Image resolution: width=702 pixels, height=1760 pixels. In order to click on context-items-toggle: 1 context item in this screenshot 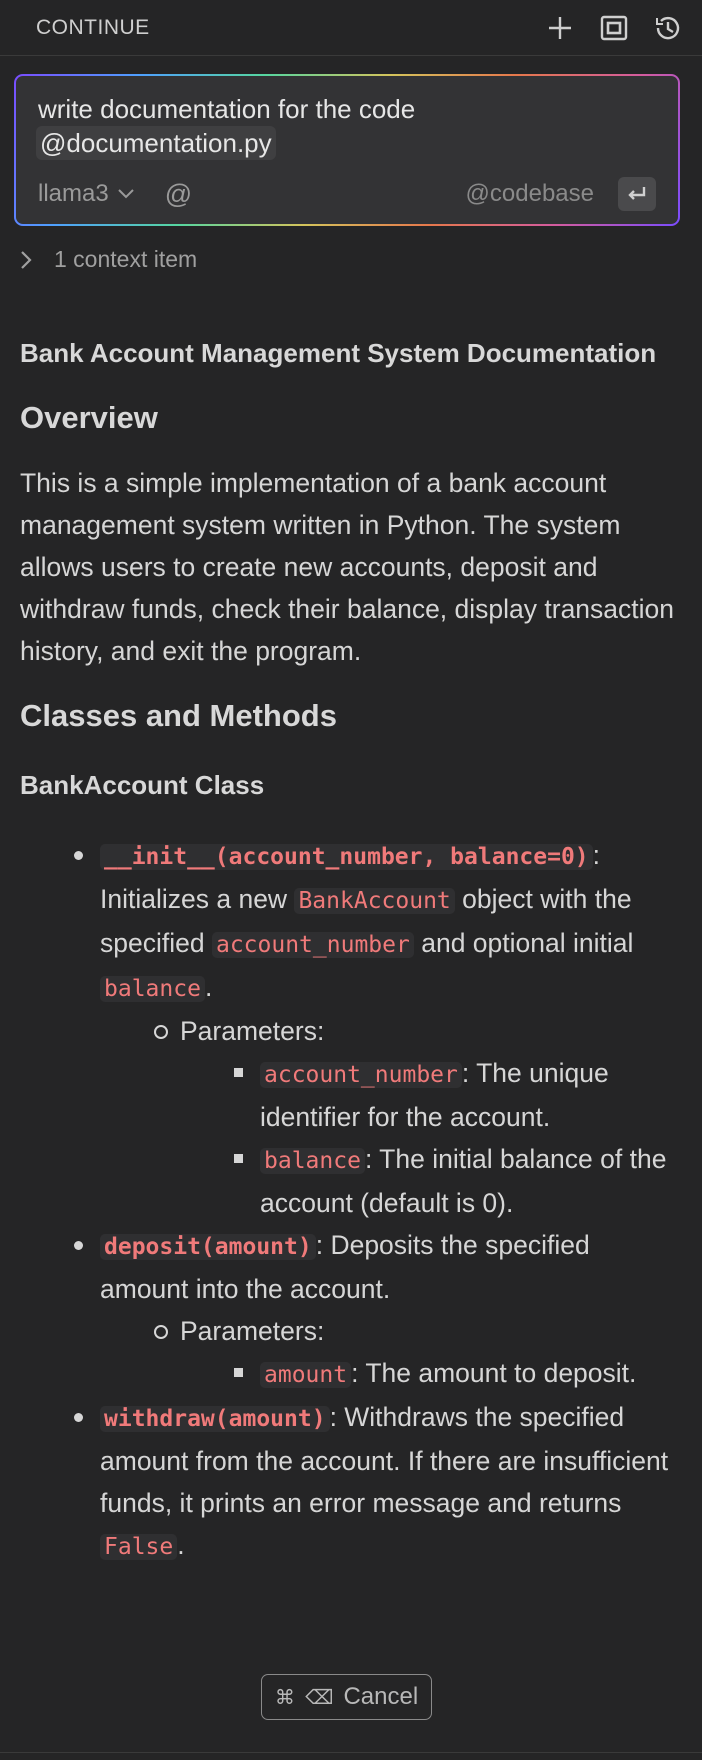, I will do `click(108, 259)`.